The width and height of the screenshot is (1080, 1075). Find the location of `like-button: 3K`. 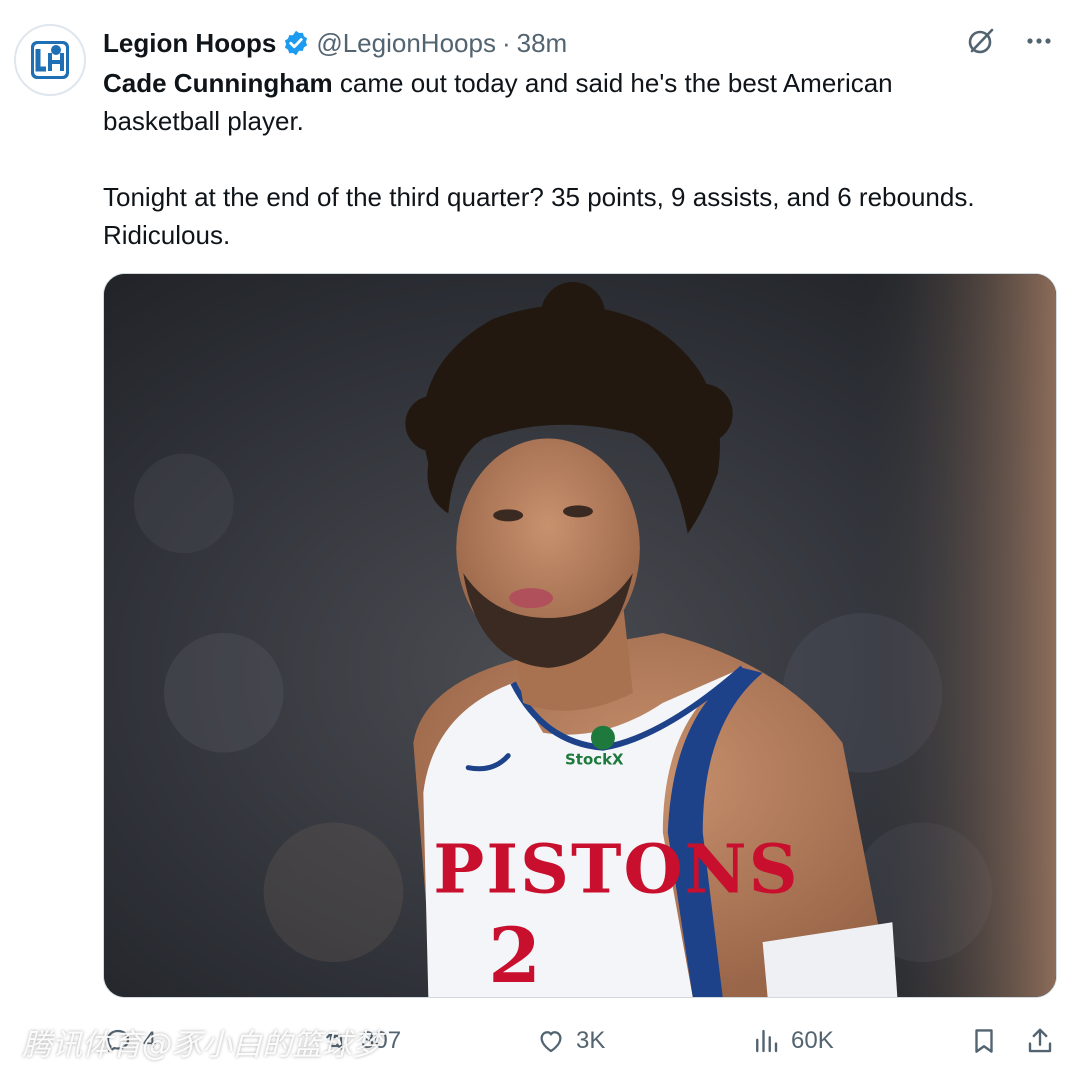

like-button: 3K is located at coordinates (570, 1041).